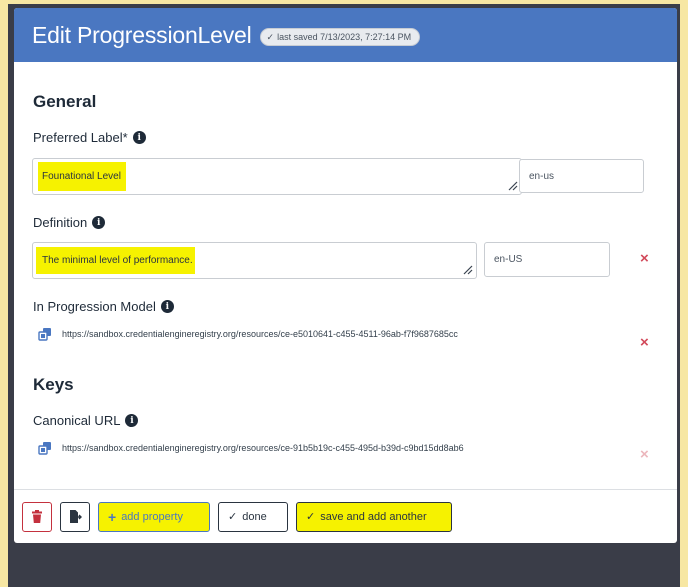 This screenshot has height=587, width=688. I want to click on definition-label-text: Definition, so click(60, 222).